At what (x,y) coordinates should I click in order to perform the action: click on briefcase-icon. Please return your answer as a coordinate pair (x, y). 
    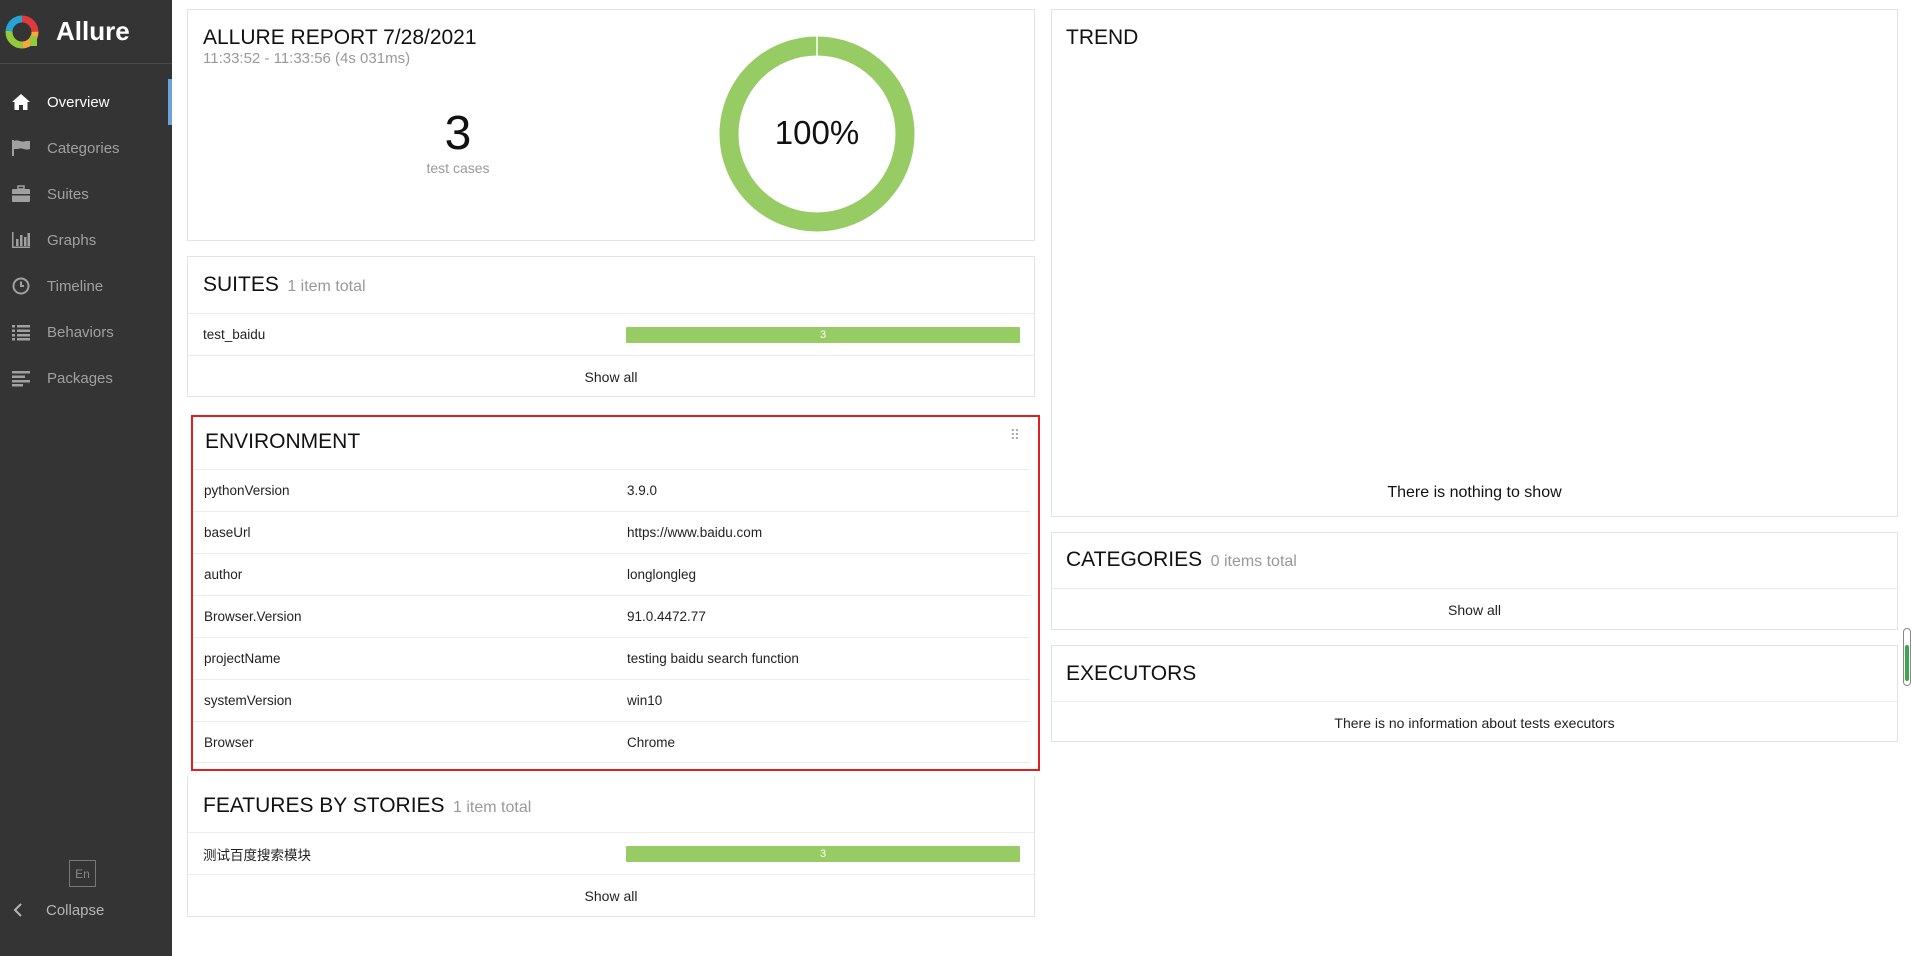
    Looking at the image, I should click on (21, 194).